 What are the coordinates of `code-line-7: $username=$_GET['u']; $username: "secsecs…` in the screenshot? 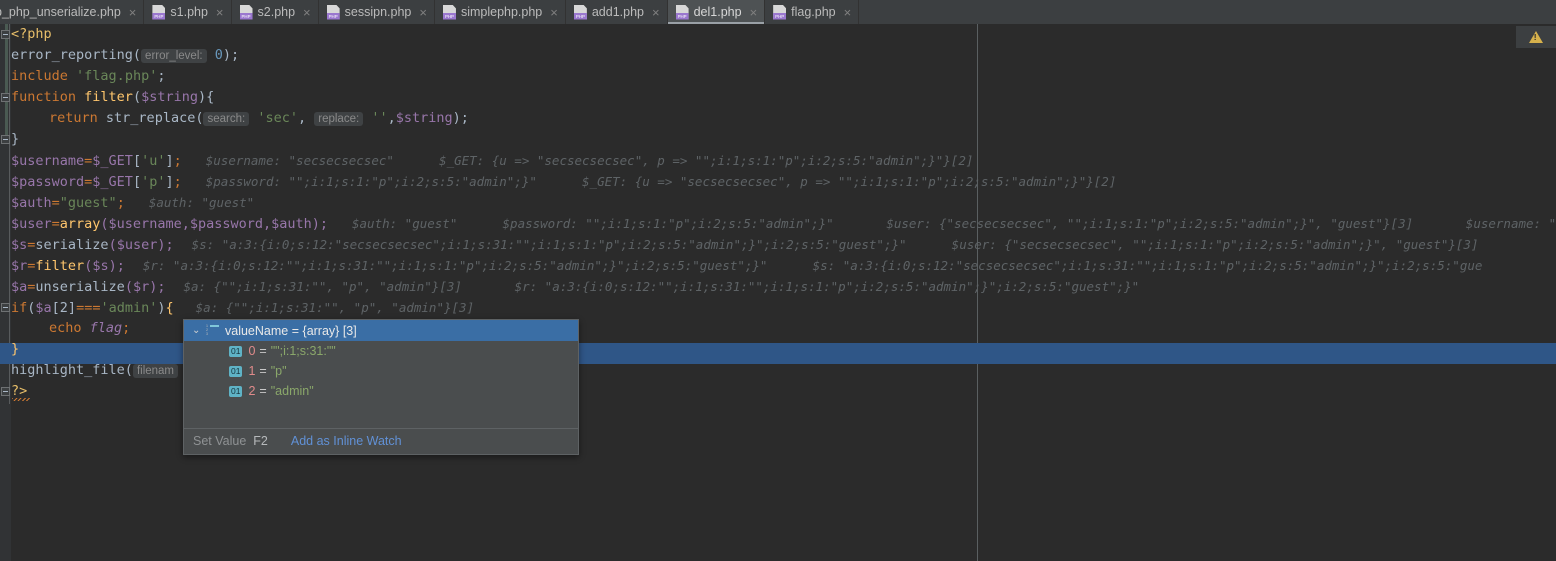 It's located at (492, 160).